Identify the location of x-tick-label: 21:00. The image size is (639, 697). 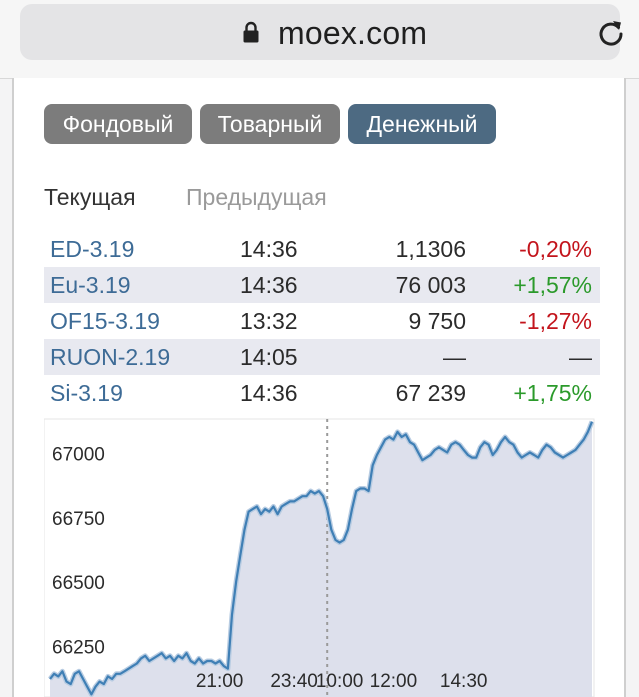
(220, 681).